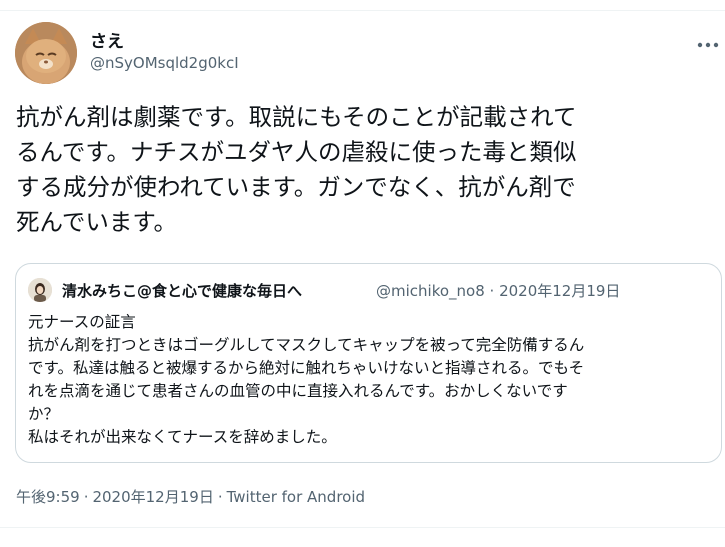 Image resolution: width=725 pixels, height=547 pixels. What do you see at coordinates (296, 497) in the screenshot?
I see `tweet-source: Twitter for Android` at bounding box center [296, 497].